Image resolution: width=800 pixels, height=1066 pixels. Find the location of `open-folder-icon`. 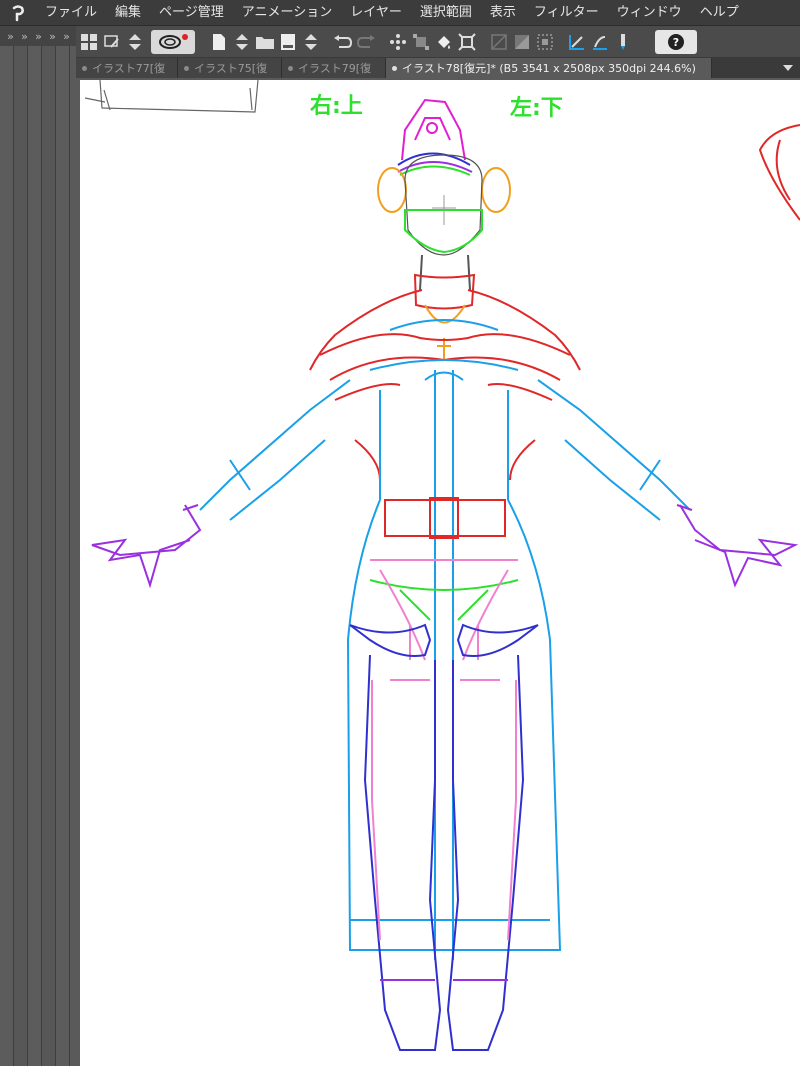

open-folder-icon is located at coordinates (265, 42).